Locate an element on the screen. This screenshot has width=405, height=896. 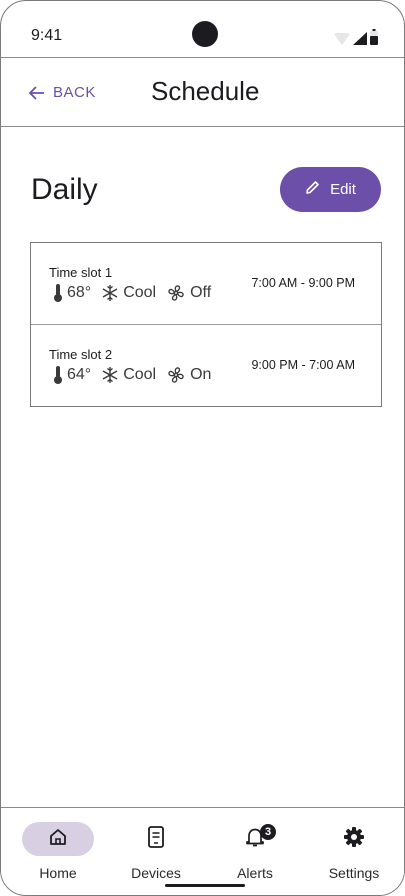
bottom-navigation: Home Devices 3 Alerts Settings is located at coordinates (202, 851).